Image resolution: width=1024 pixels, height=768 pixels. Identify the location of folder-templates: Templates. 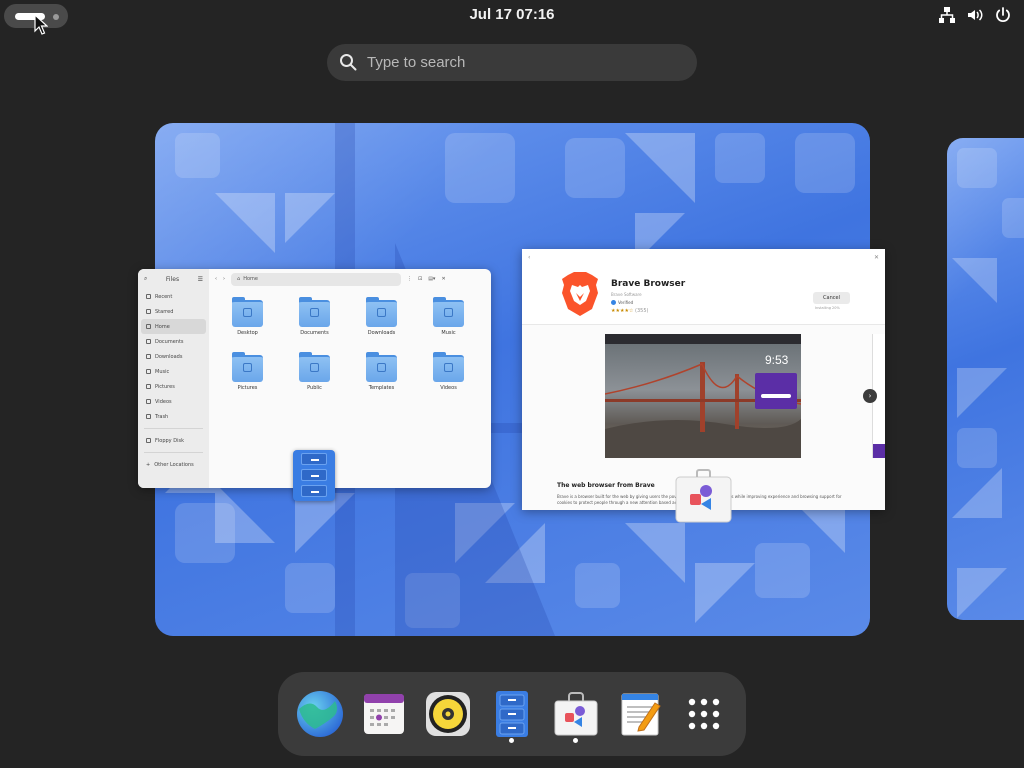
(381, 371).